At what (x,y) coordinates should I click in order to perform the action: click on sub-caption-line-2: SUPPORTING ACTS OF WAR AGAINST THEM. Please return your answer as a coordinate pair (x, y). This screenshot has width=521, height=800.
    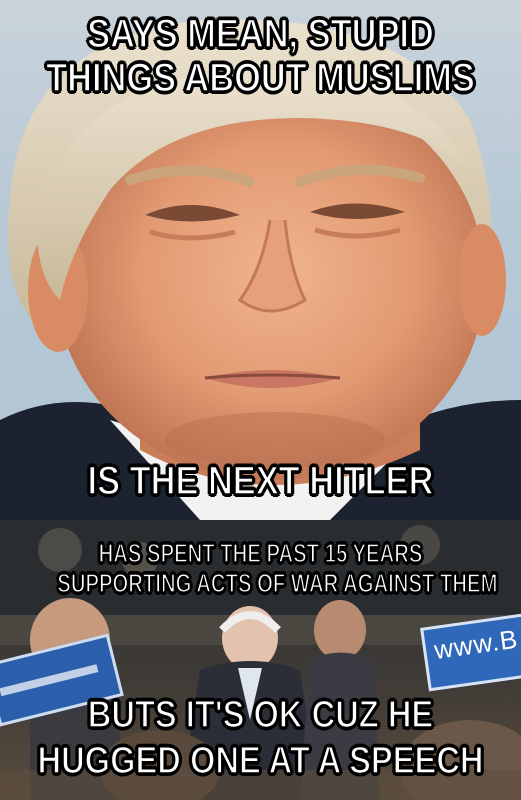
    Looking at the image, I should click on (277, 583).